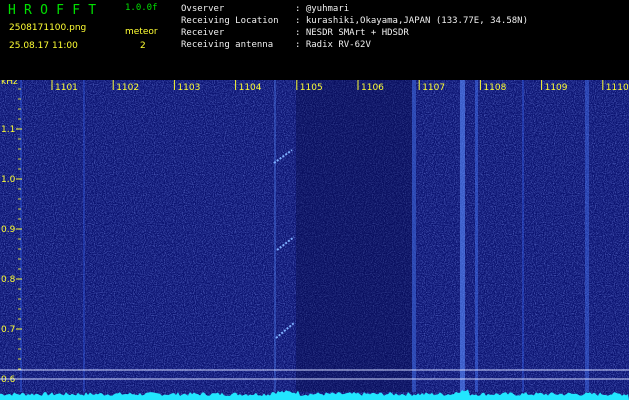  What do you see at coordinates (8, 330) in the screenshot?
I see `y-tick-label: 0.7` at bounding box center [8, 330].